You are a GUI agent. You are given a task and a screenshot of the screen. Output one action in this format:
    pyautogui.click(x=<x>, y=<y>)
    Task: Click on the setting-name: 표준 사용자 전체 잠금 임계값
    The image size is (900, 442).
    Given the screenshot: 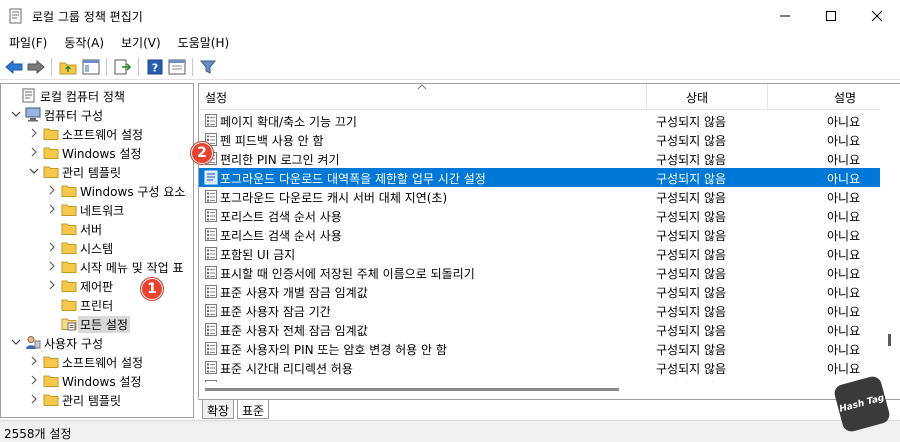 What is the action you would take?
    pyautogui.click(x=294, y=331)
    